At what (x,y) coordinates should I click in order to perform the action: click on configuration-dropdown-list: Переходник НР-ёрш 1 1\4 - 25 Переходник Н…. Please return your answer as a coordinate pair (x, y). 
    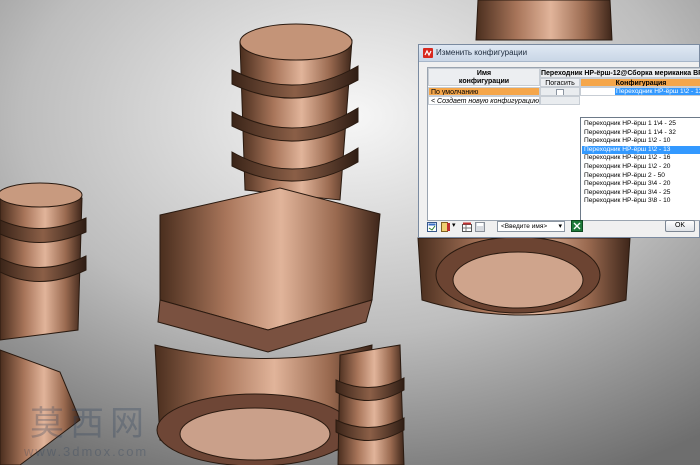
    Looking at the image, I should click on (640, 168).